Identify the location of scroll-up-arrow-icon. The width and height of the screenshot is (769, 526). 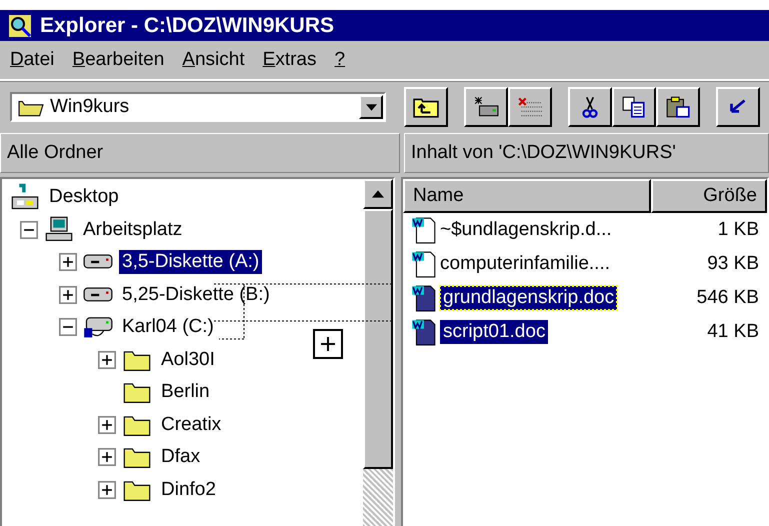
(378, 194).